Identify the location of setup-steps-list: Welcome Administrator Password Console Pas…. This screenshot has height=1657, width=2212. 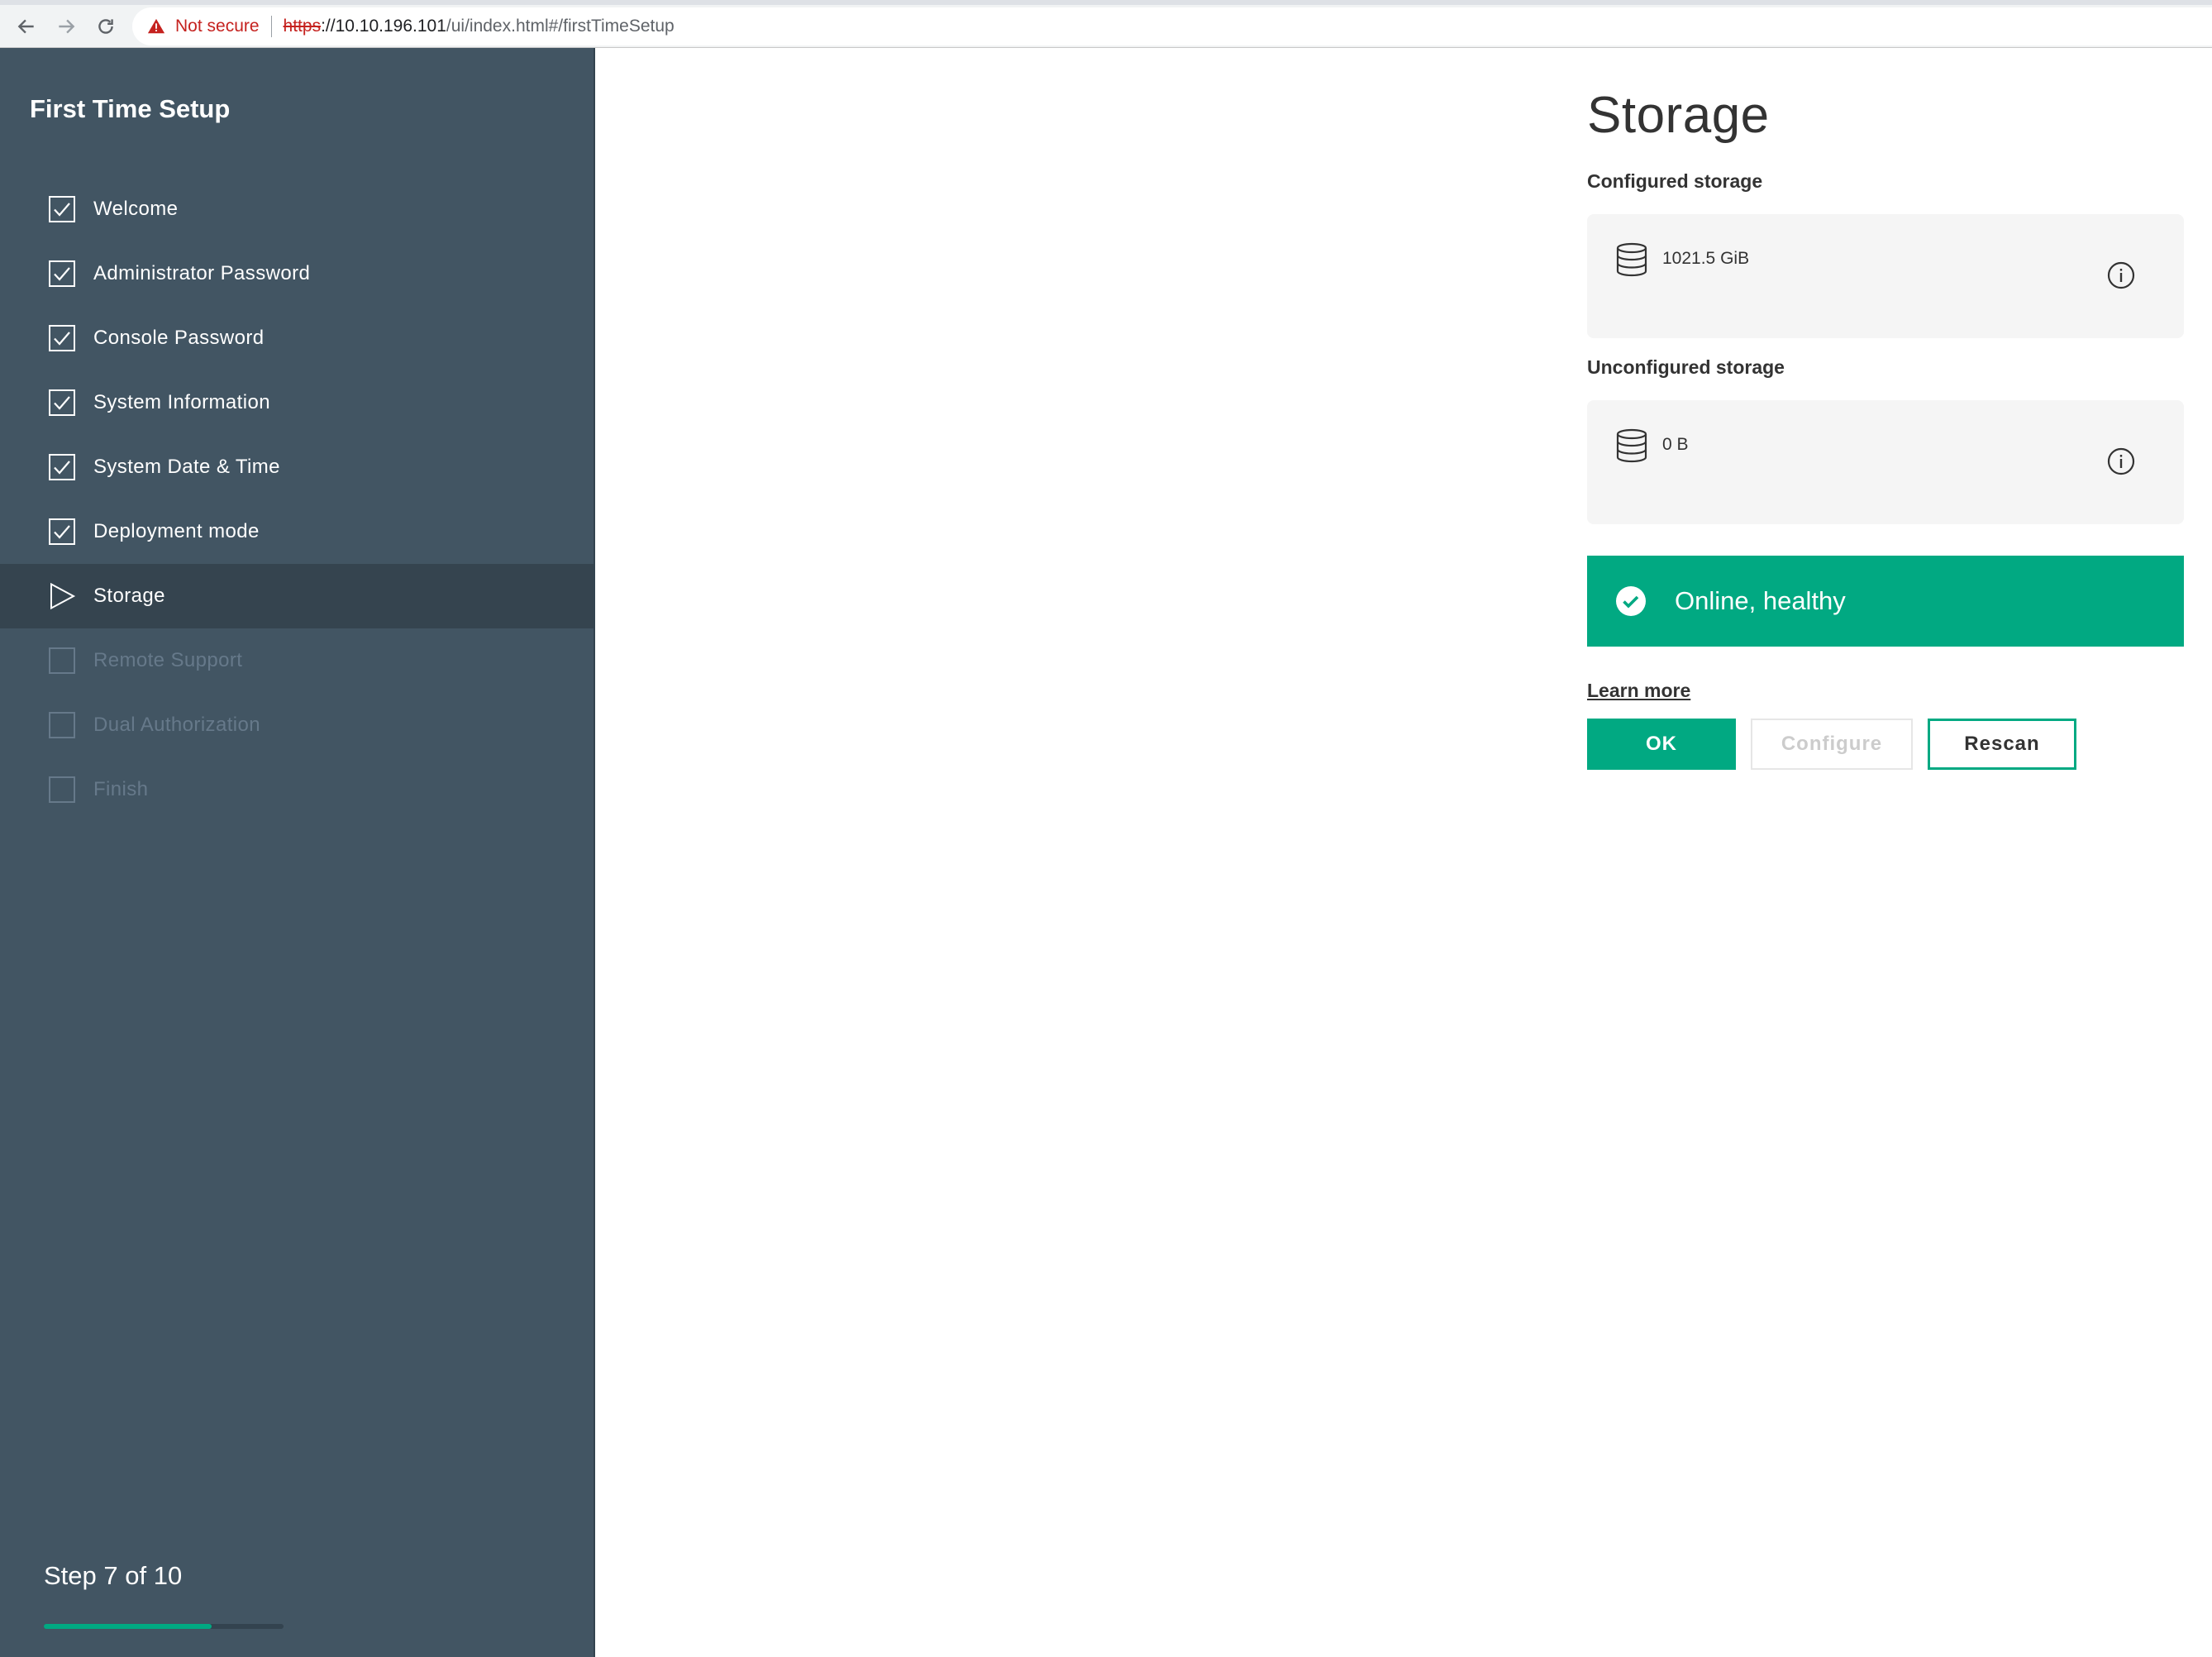
(297, 500).